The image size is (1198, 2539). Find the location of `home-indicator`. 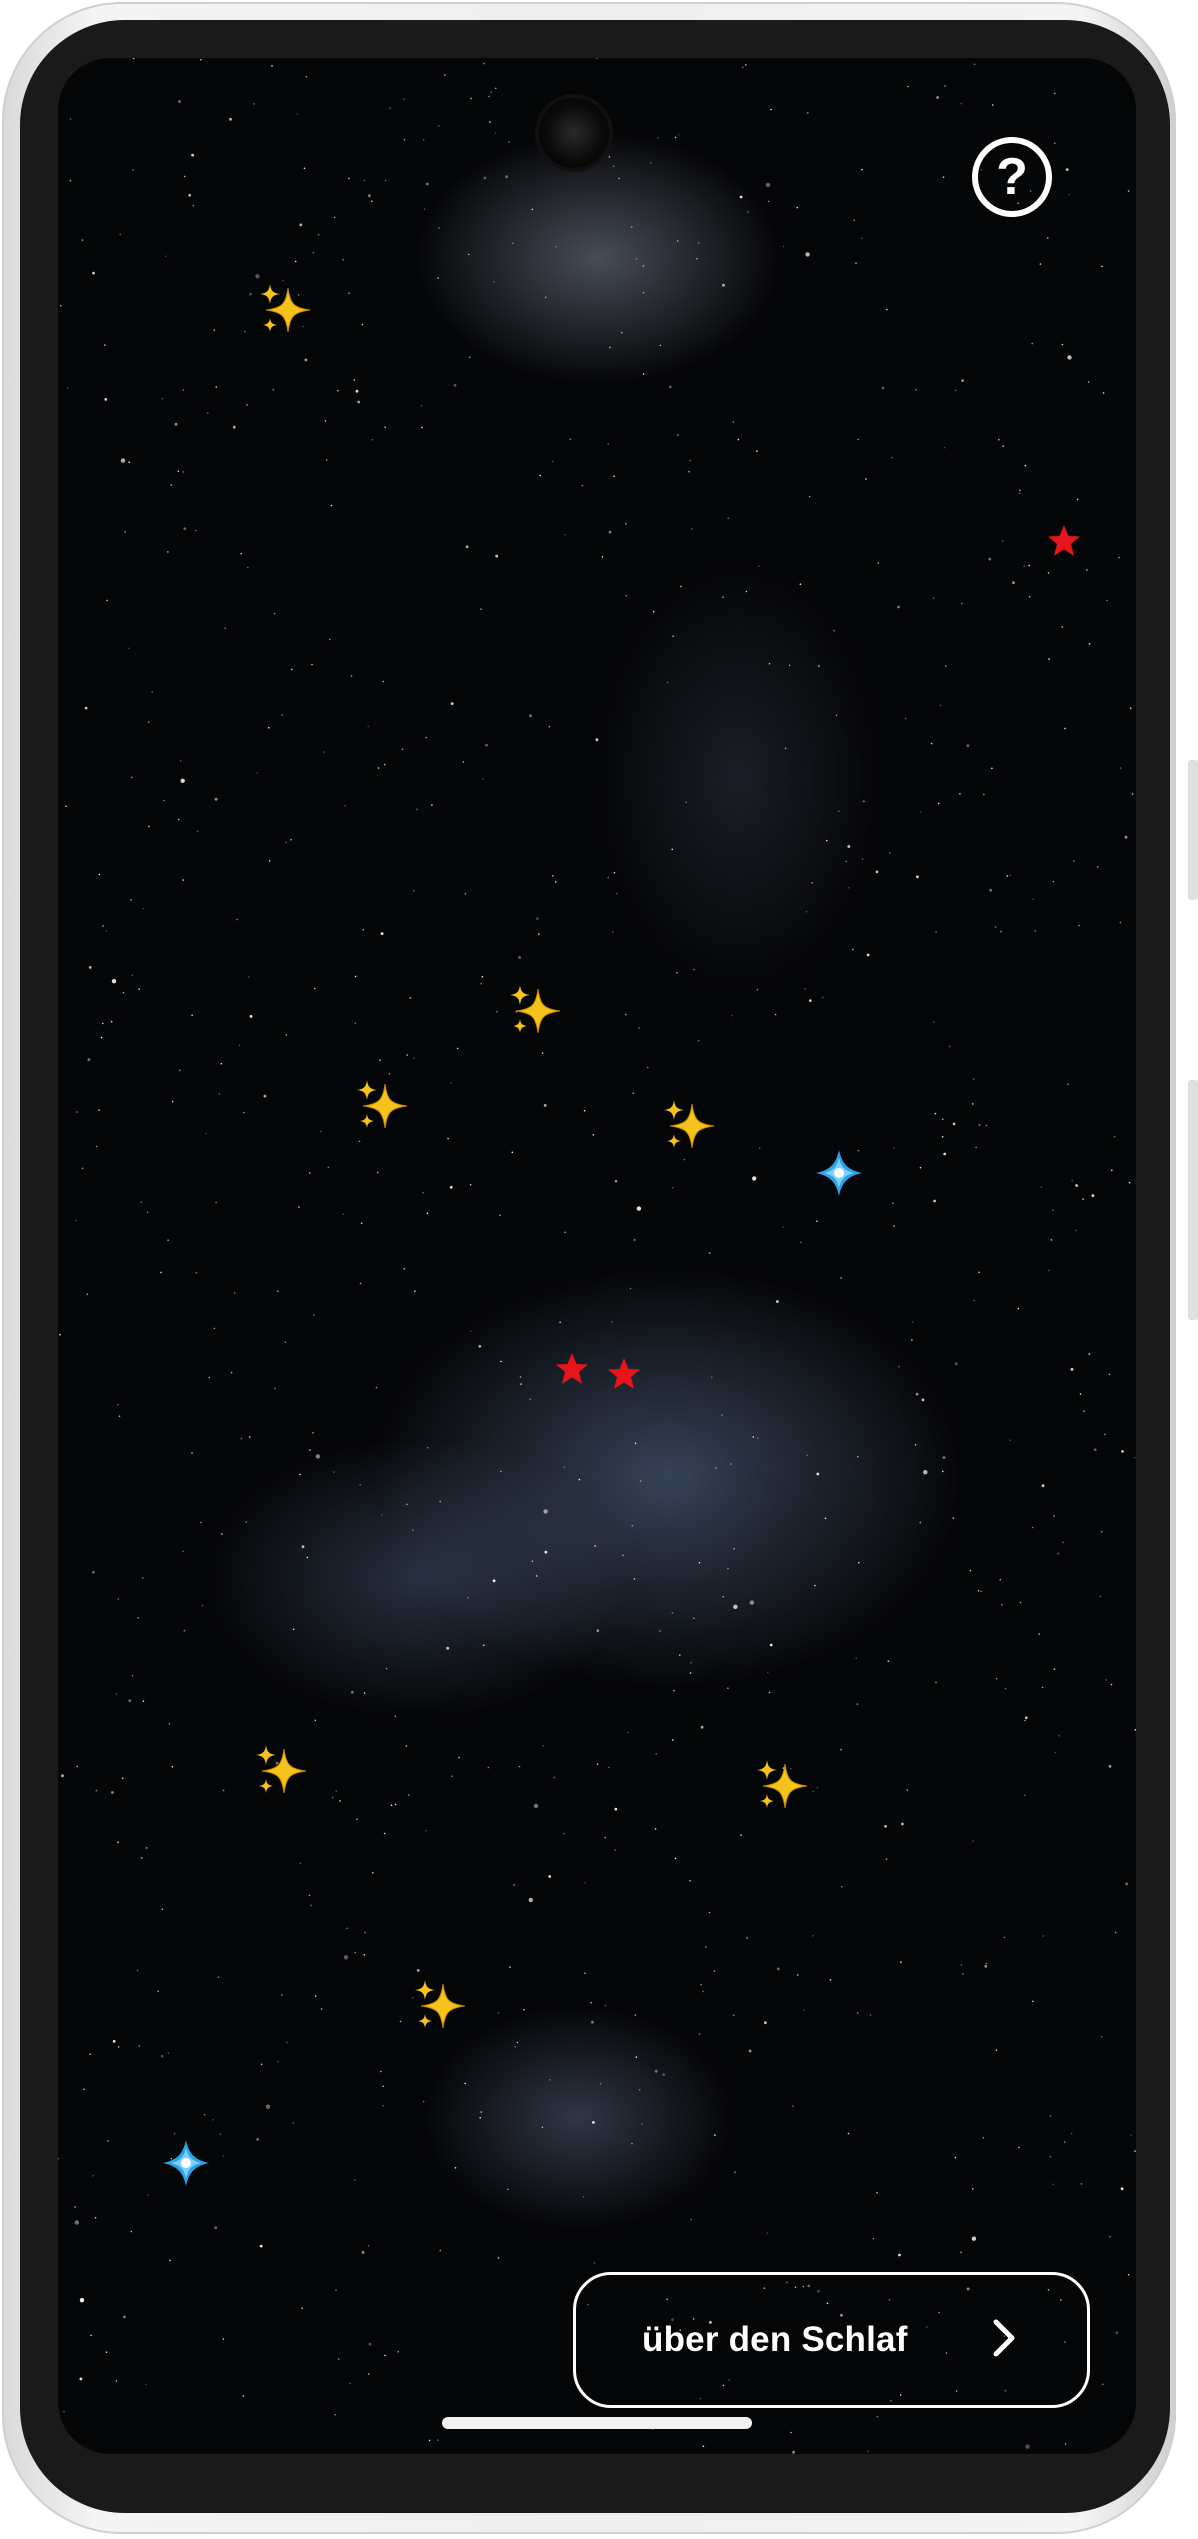

home-indicator is located at coordinates (597, 2423).